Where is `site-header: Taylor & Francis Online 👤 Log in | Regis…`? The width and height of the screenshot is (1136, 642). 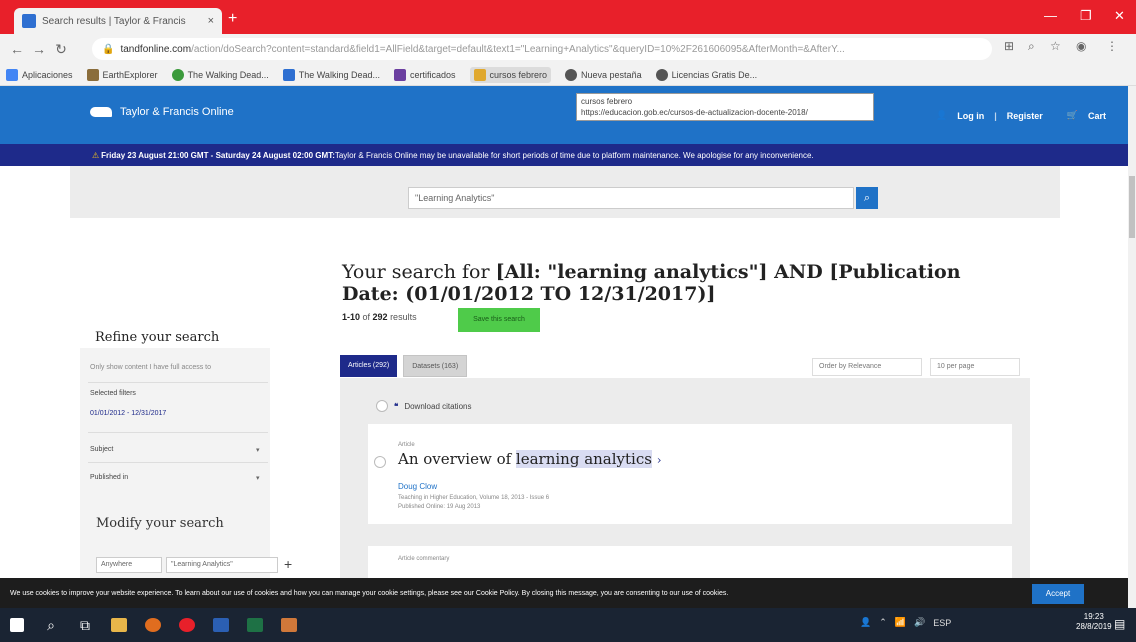
site-header: Taylor & Francis Online 👤 Log in | Regis… is located at coordinates (564, 115).